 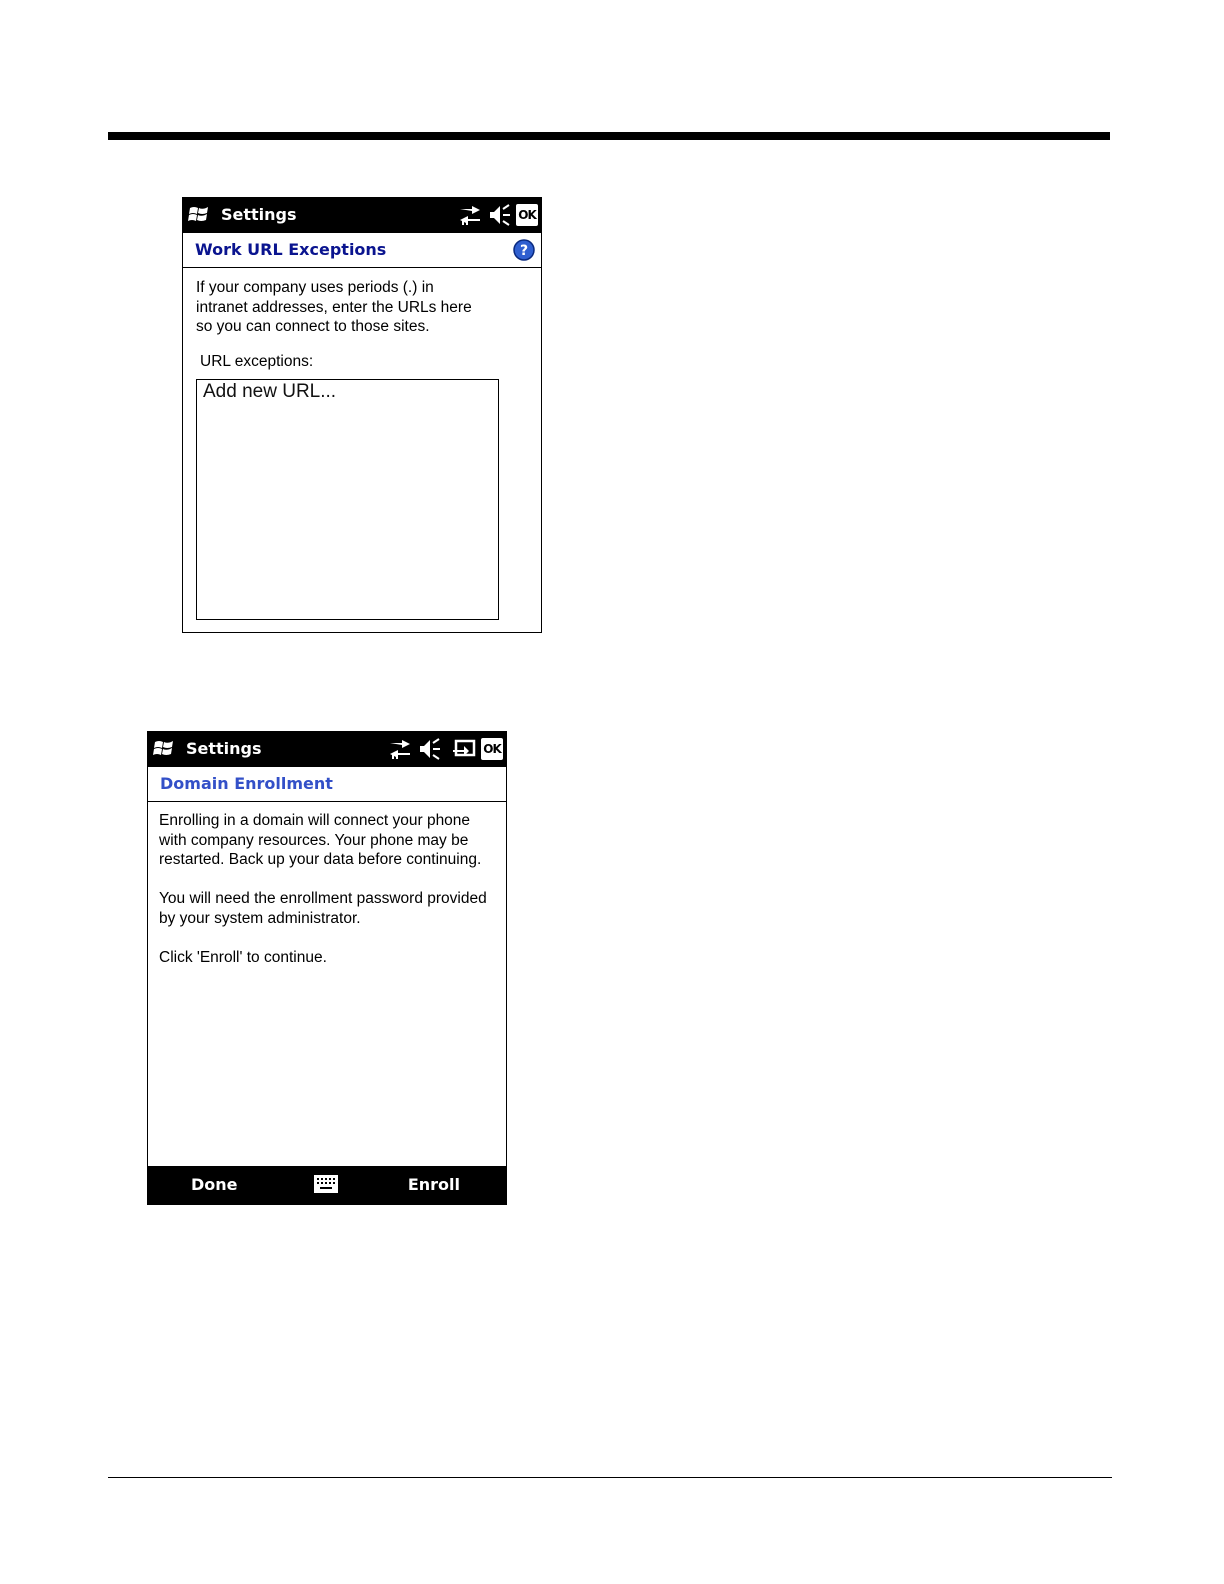 I want to click on softkey-bar: Done Enroll, so click(x=327, y=1185).